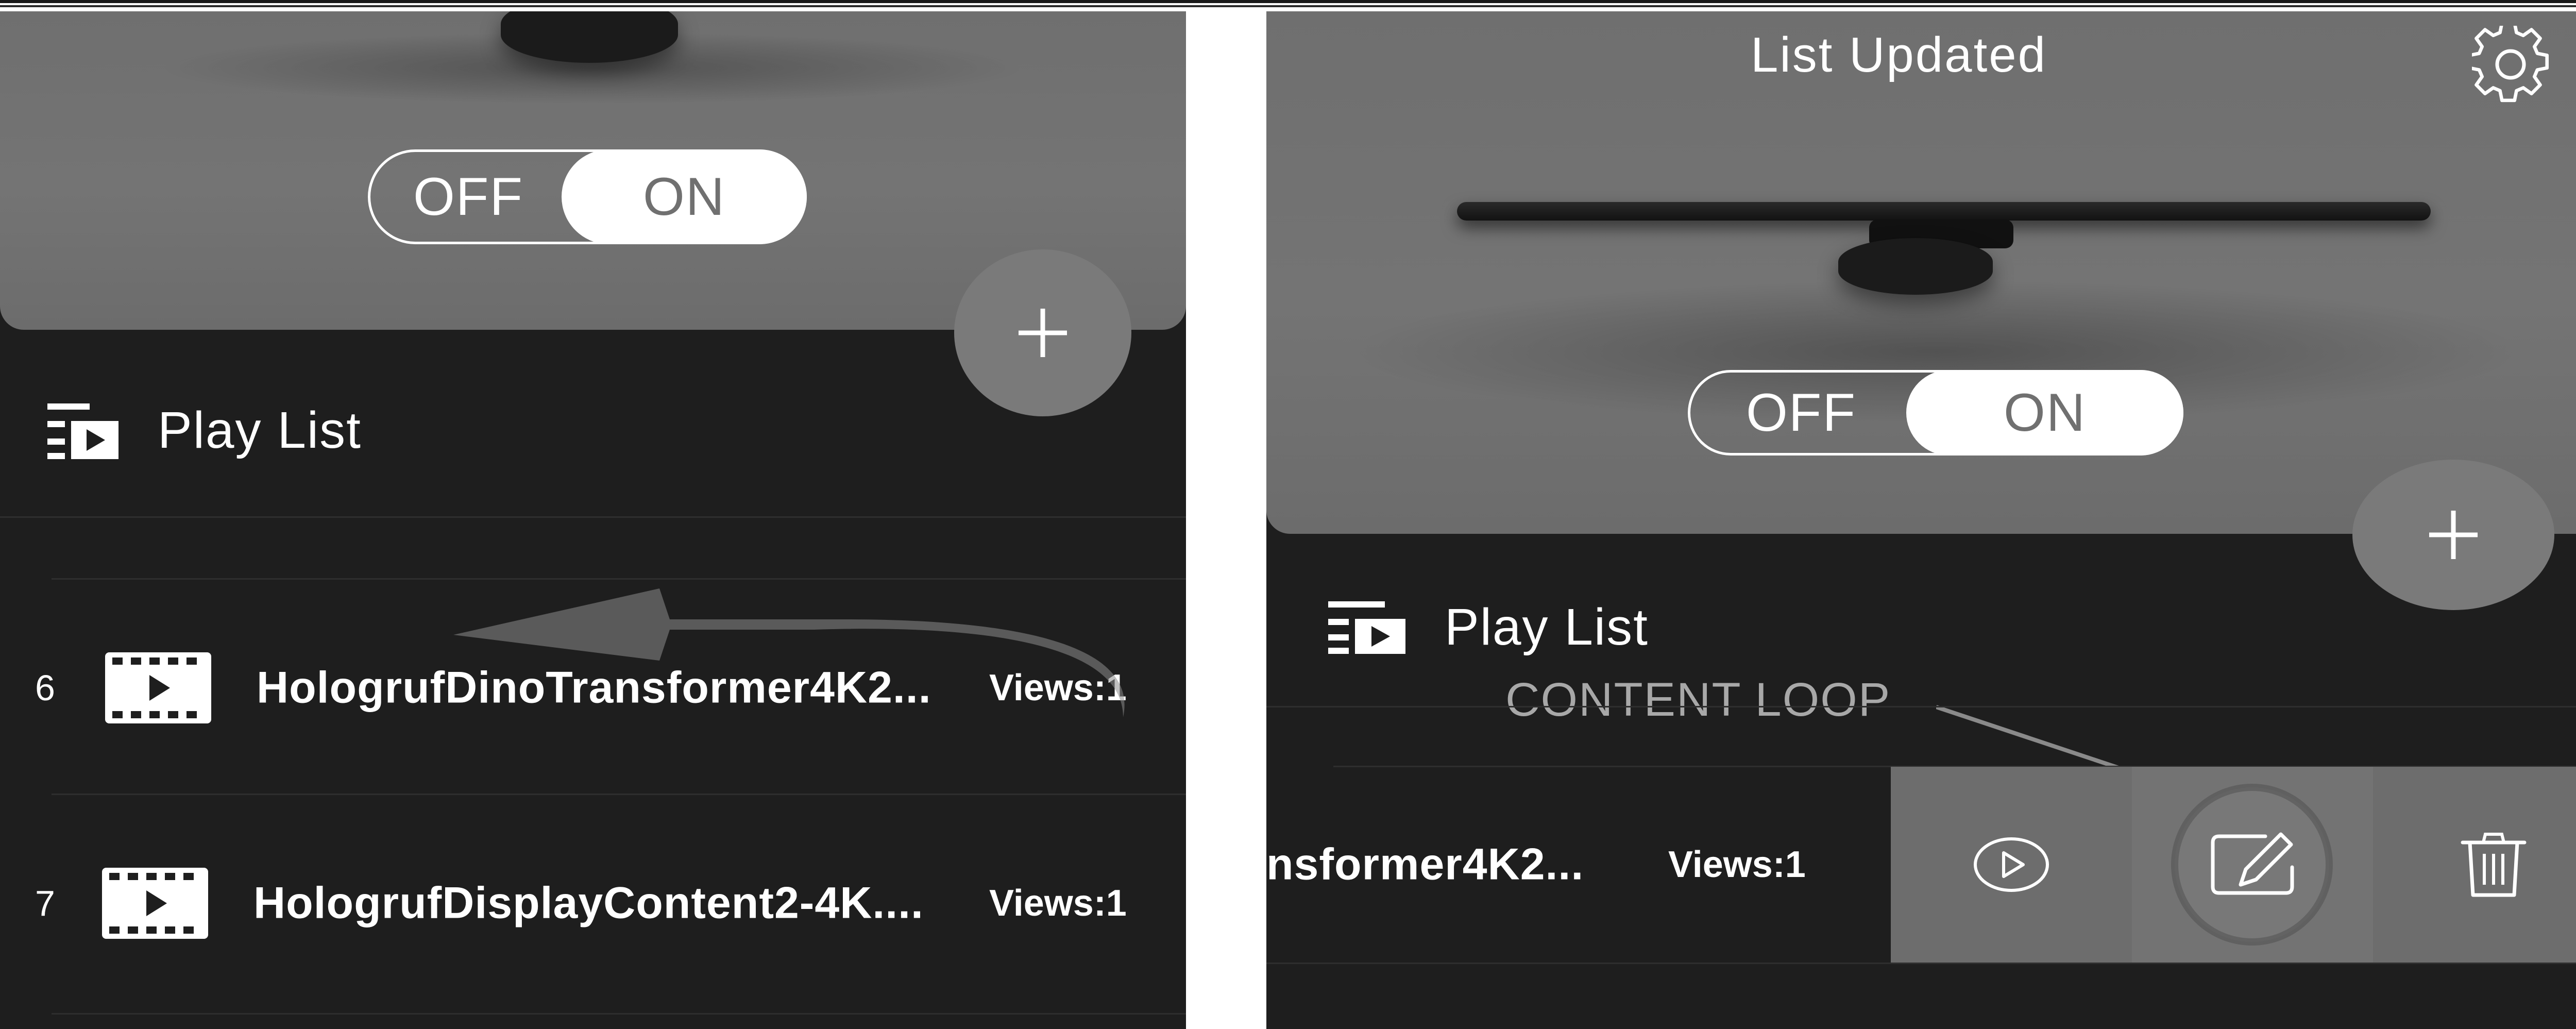 This screenshot has height=1029, width=2576. I want to click on top-border-inner, so click(1288, 6).